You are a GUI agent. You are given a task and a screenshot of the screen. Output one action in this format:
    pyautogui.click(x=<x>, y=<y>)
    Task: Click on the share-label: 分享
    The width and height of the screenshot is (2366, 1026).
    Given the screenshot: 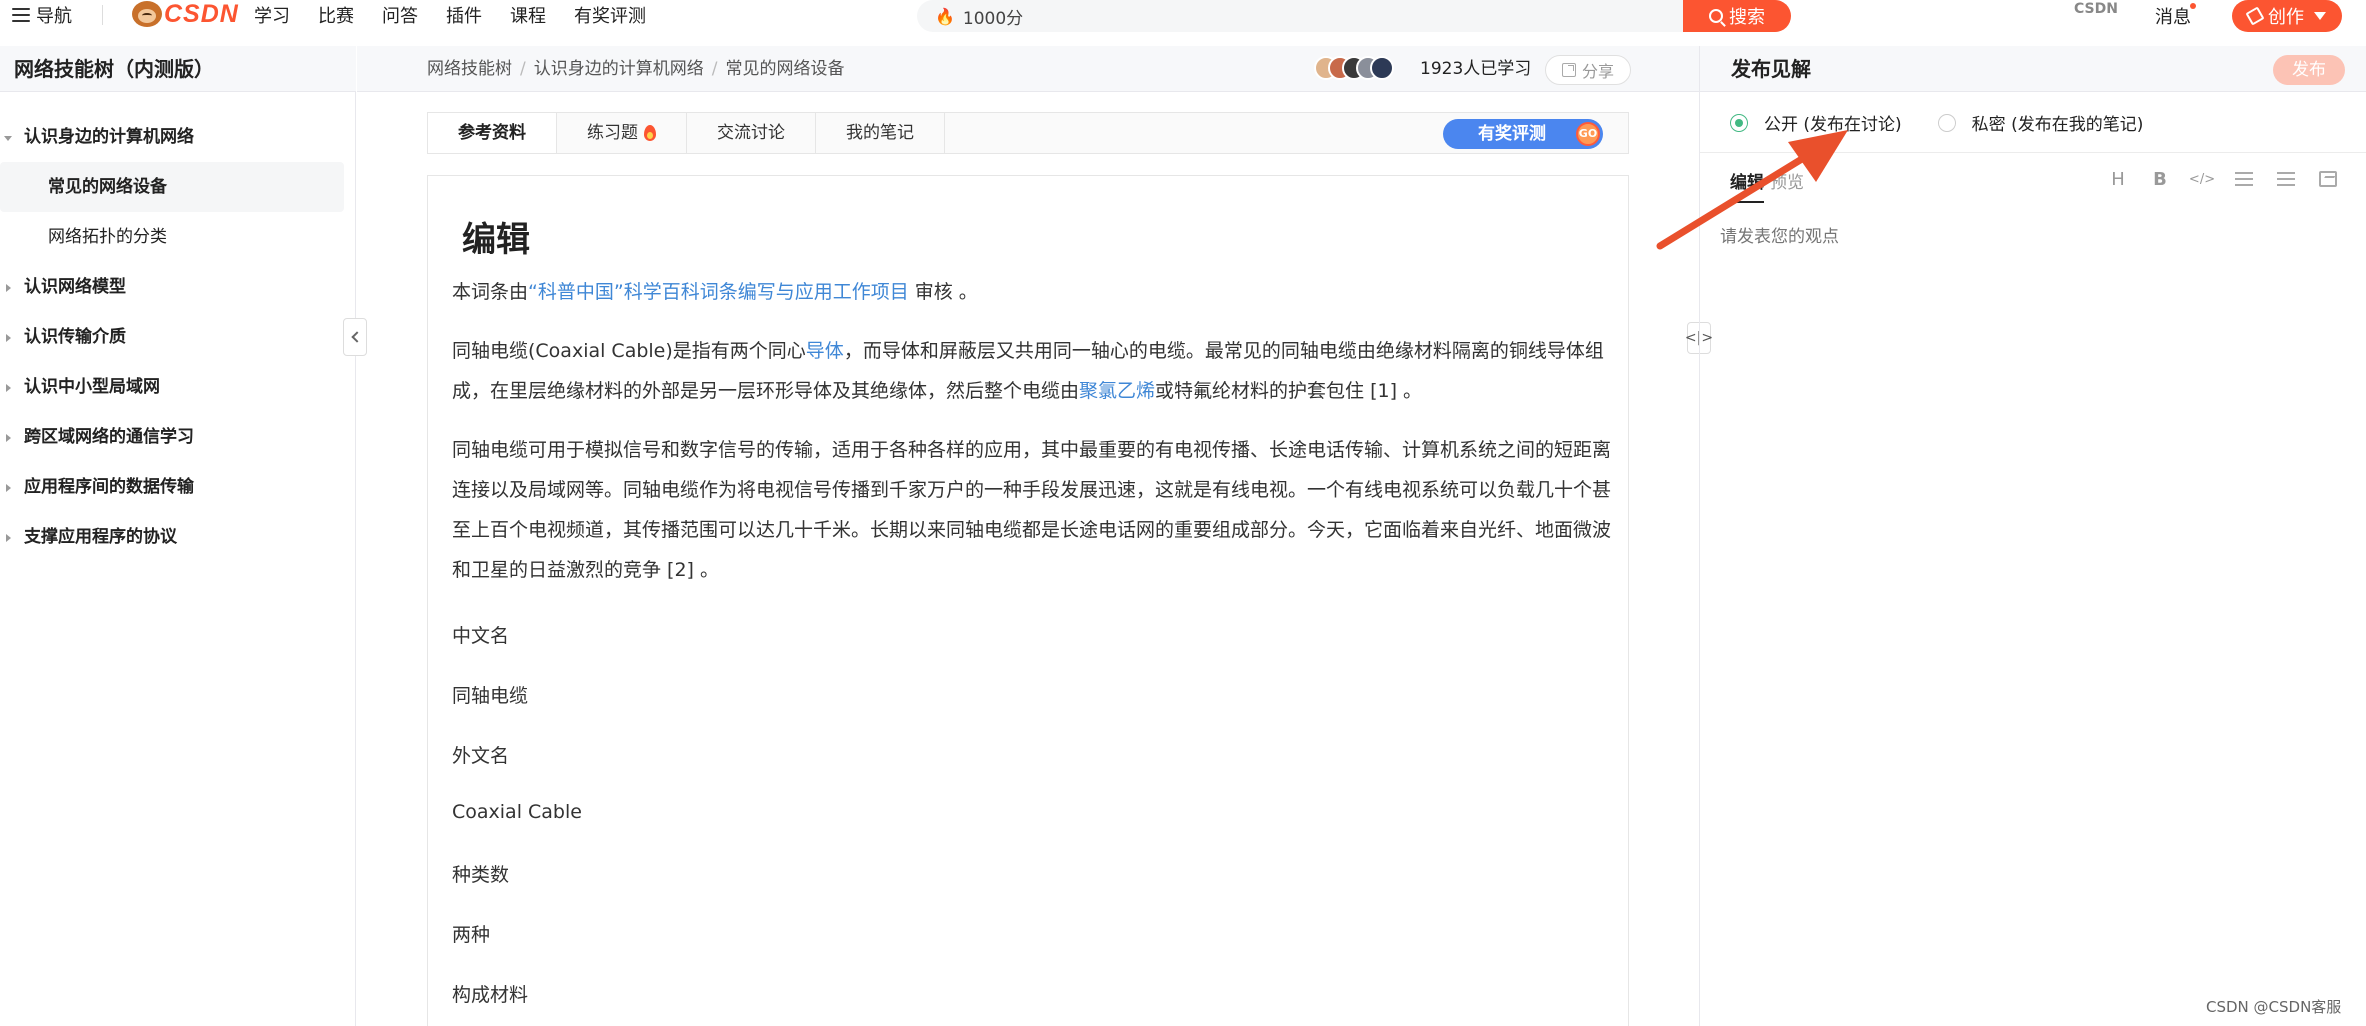 What is the action you would take?
    pyautogui.click(x=1597, y=71)
    